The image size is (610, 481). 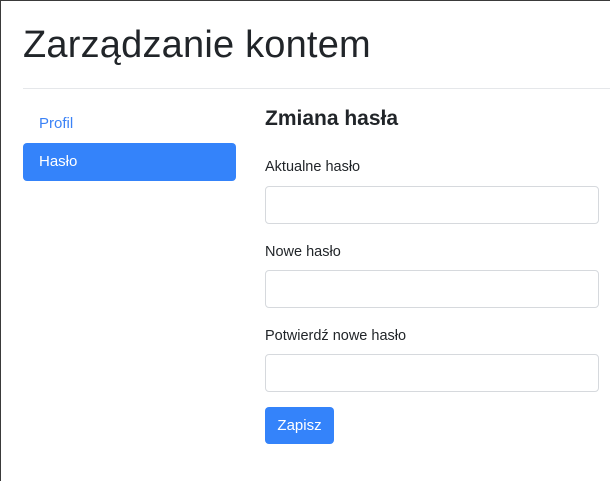 I want to click on new-password-input, so click(x=432, y=289).